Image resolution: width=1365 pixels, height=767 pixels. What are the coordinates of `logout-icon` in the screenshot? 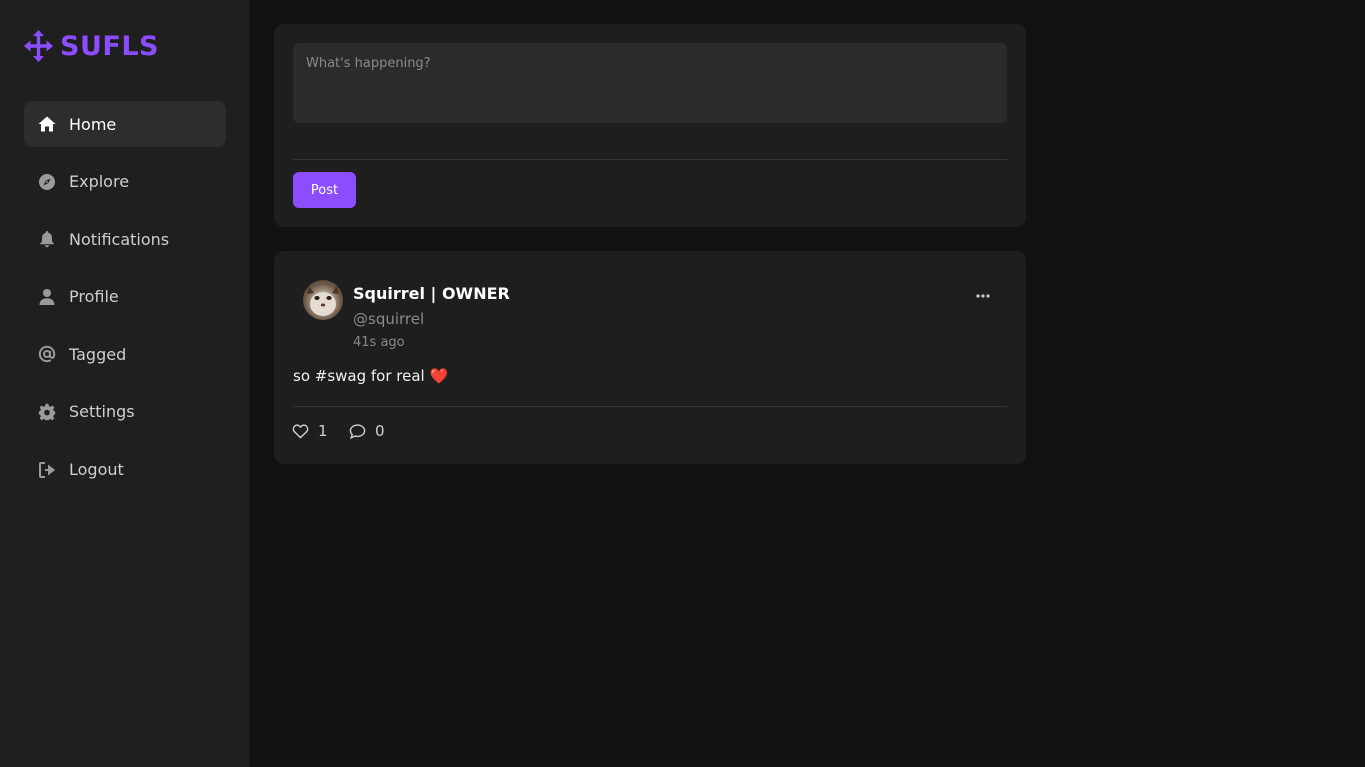 It's located at (46, 469).